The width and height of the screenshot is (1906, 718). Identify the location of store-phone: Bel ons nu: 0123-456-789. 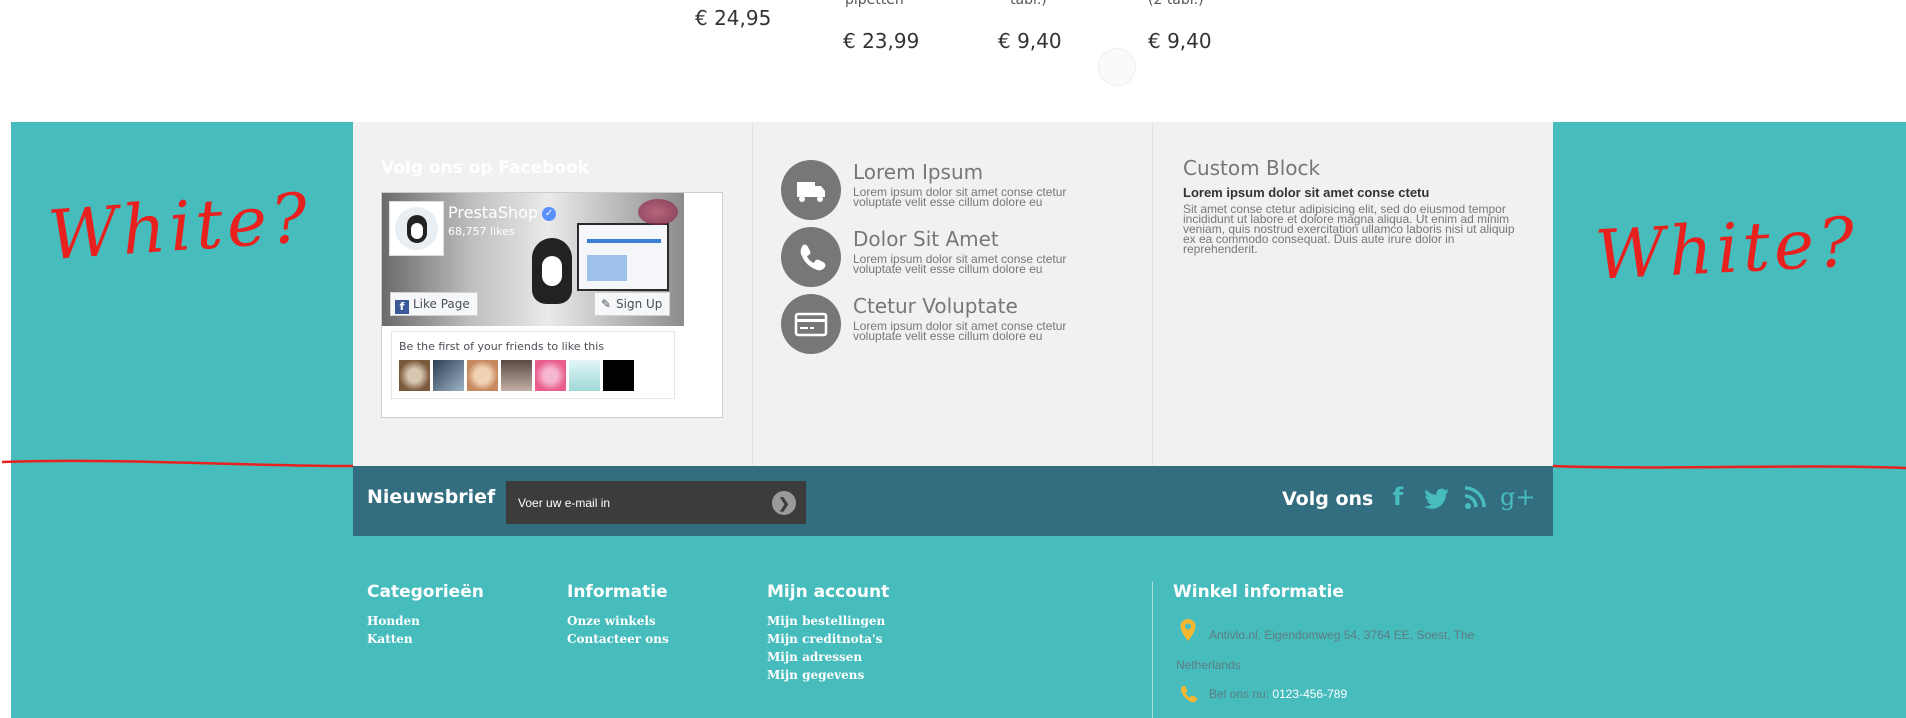
(1278, 694).